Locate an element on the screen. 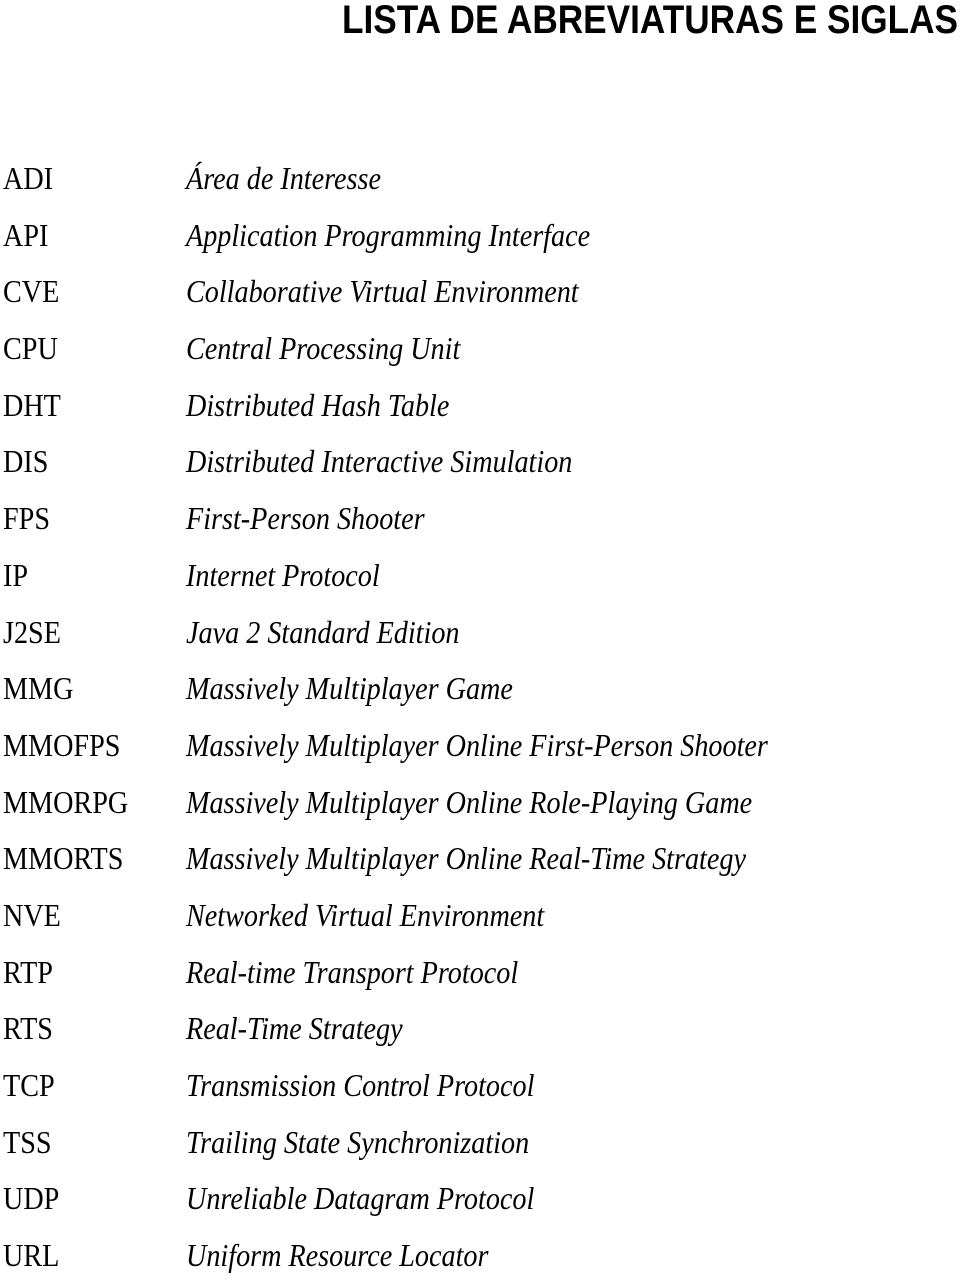 The width and height of the screenshot is (960, 1284). abbreviation-term: MMOFPS is located at coordinates (62, 744).